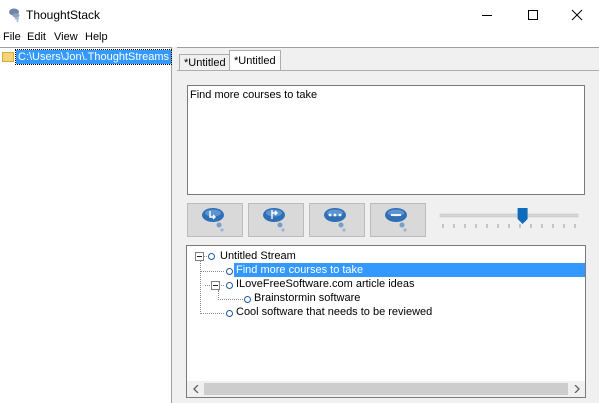 The width and height of the screenshot is (599, 403). I want to click on tree-root-item: Untitled Stream, so click(258, 256).